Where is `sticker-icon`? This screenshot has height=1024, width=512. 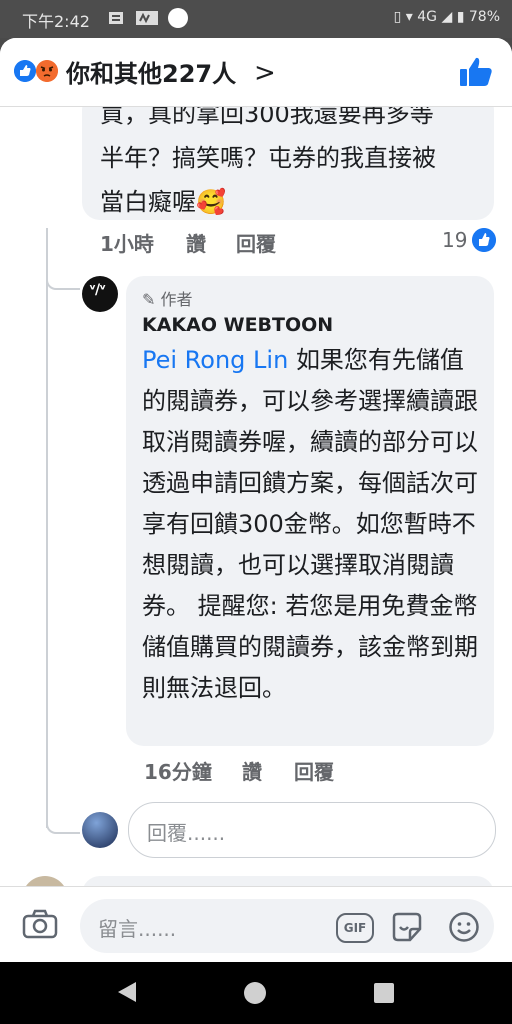
sticker-icon is located at coordinates (407, 927).